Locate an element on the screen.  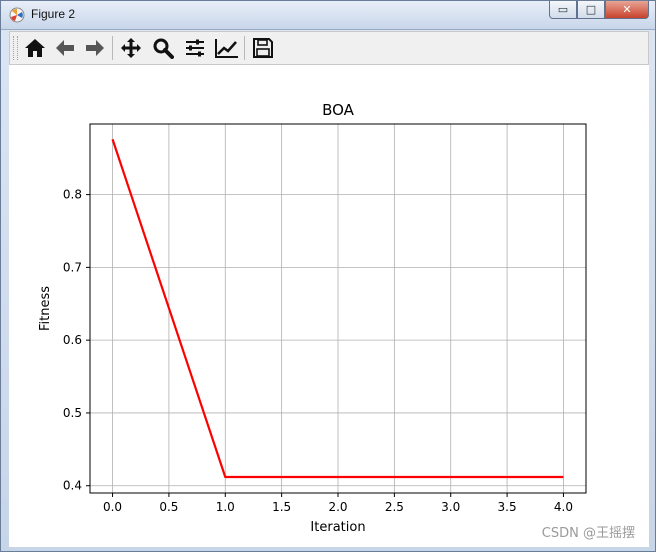
y-tick-label: 0.4 is located at coordinates (72, 486).